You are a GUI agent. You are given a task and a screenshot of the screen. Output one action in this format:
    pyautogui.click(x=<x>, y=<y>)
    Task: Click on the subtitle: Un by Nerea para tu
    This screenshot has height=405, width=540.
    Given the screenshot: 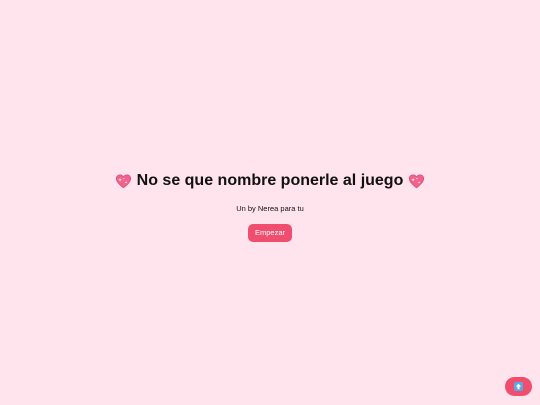 What is the action you would take?
    pyautogui.click(x=270, y=208)
    